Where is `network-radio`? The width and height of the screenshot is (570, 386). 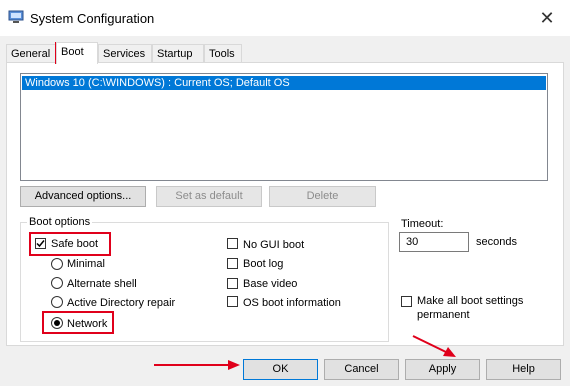
network-radio is located at coordinates (57, 323).